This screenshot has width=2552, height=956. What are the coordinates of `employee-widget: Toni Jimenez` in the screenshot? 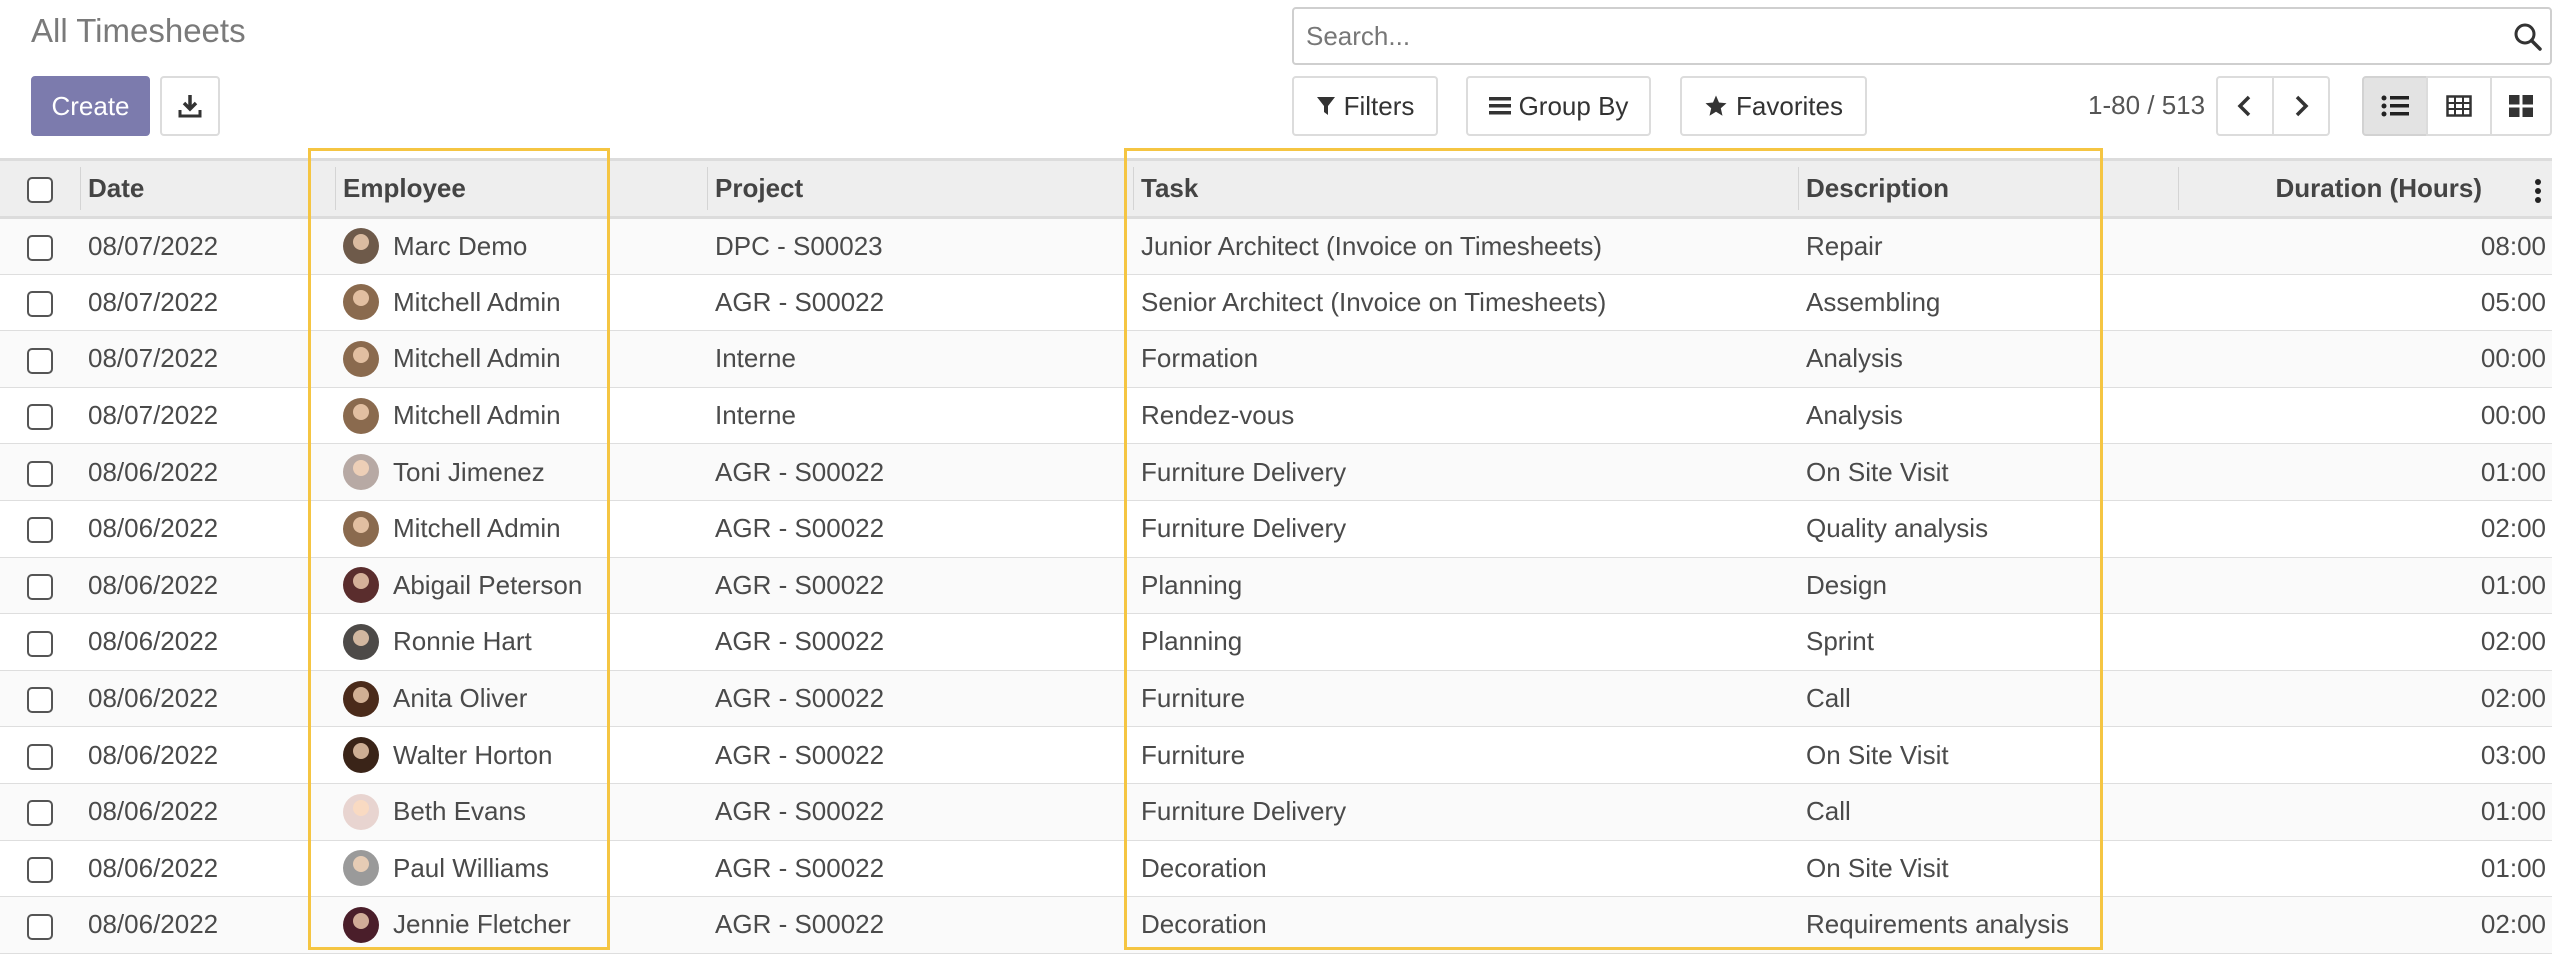 It's located at (521, 472).